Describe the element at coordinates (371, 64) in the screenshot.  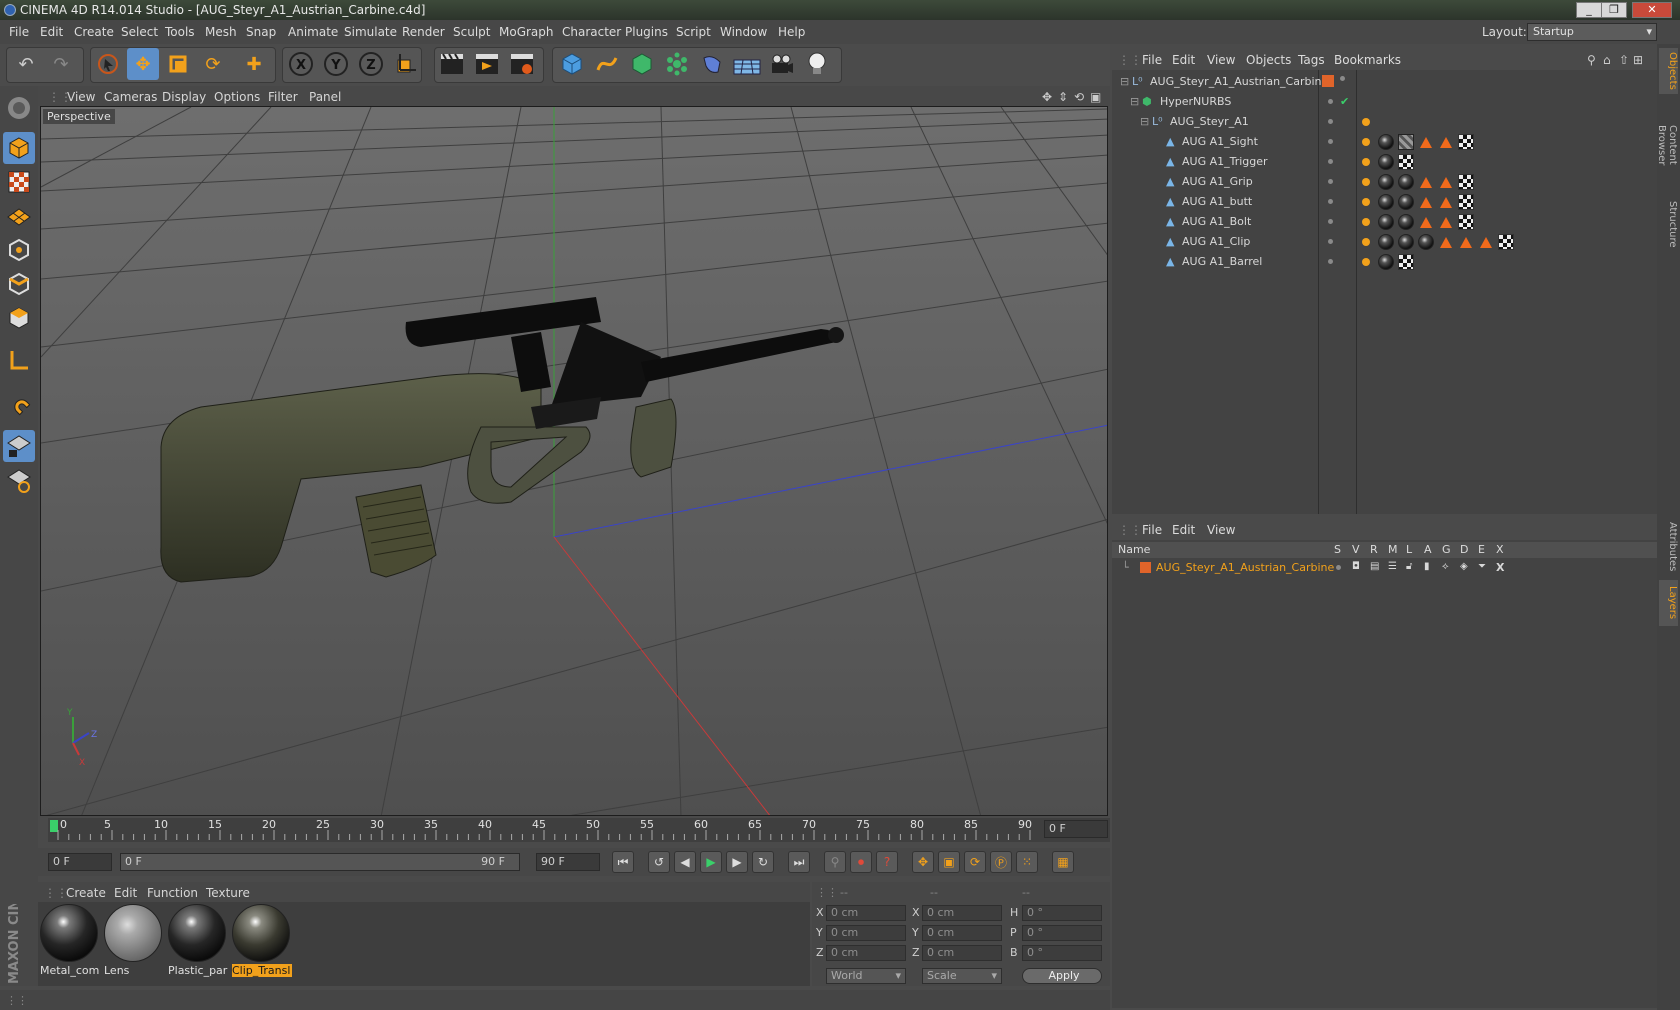
I see `z-axis-icon: Z` at that location.